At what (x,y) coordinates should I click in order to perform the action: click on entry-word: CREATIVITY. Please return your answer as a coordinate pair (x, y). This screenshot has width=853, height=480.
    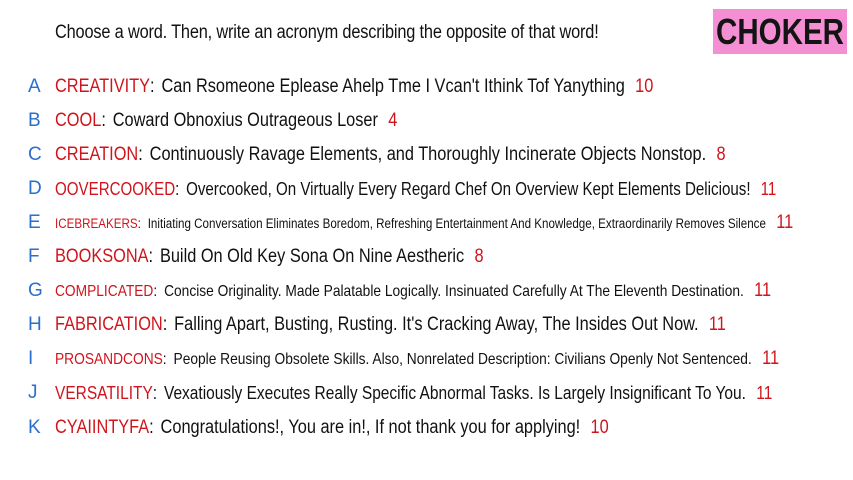
    Looking at the image, I should click on (103, 86).